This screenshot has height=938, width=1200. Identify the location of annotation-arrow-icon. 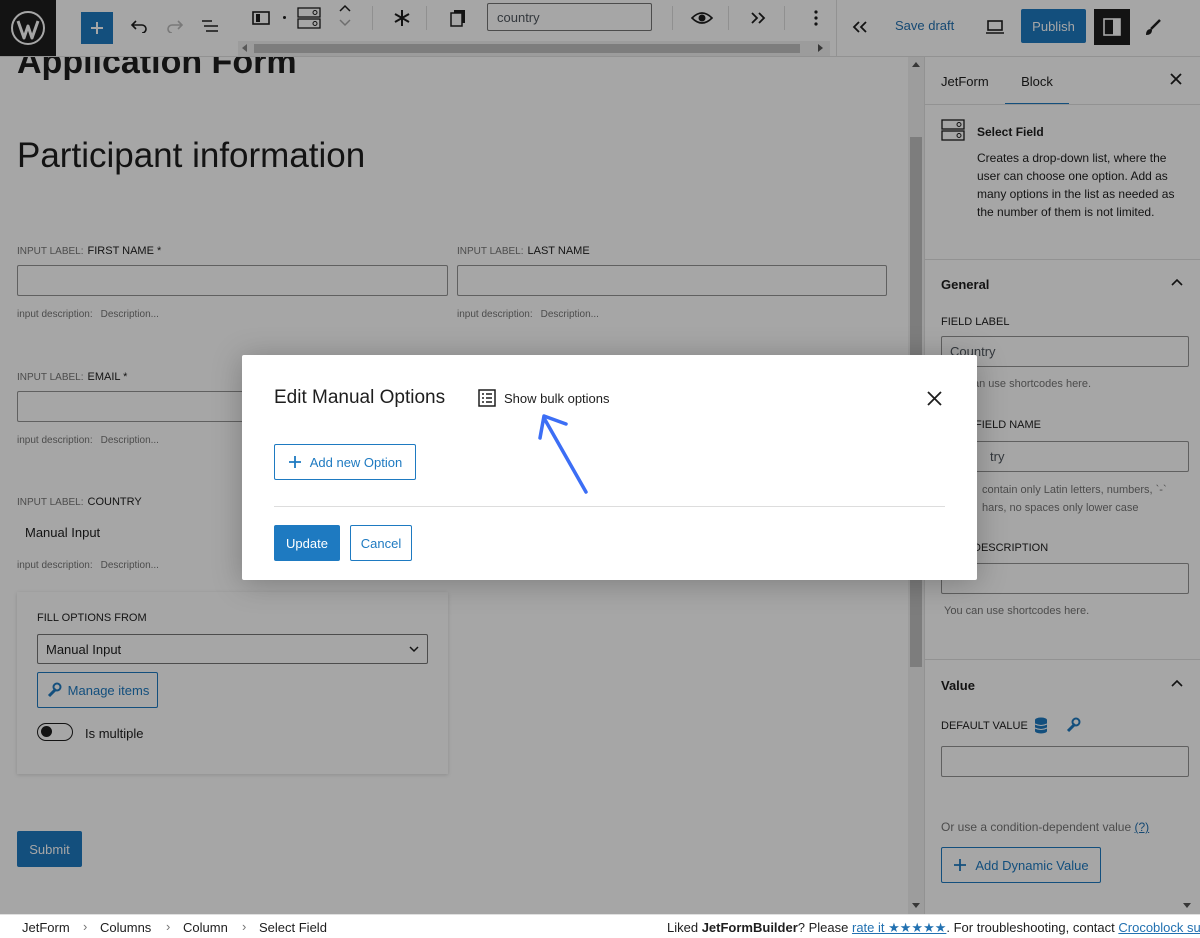
(566, 454).